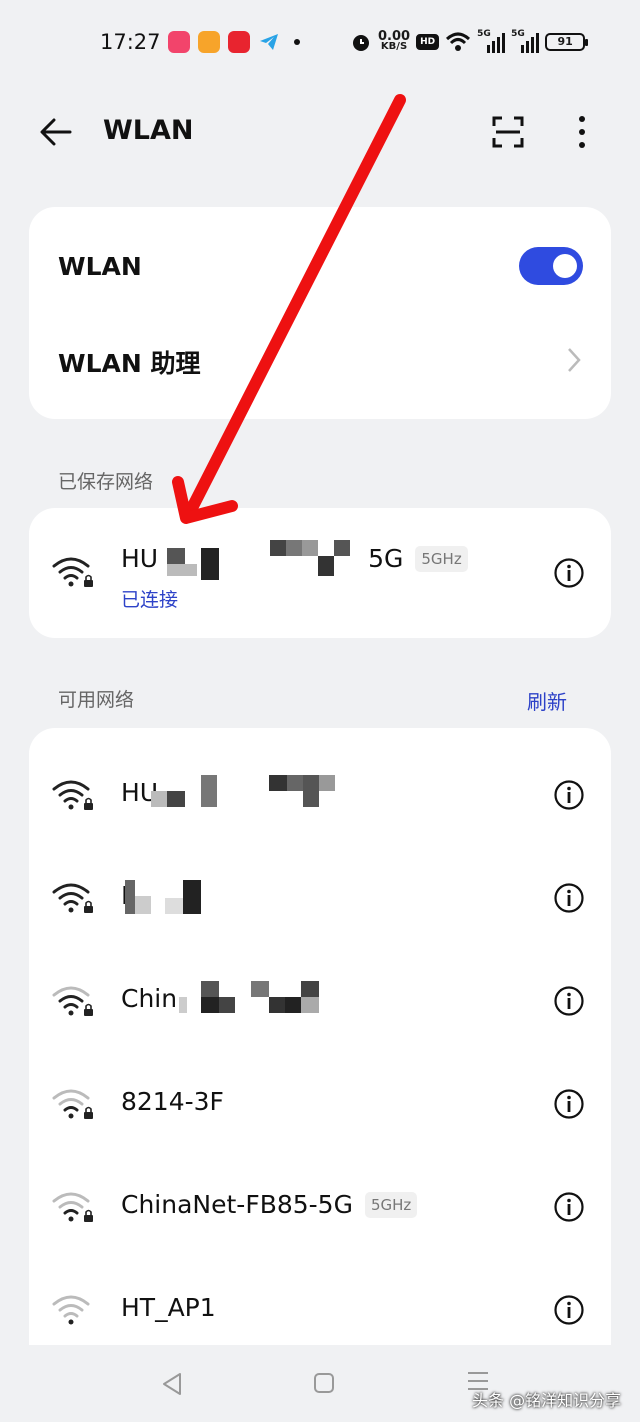  Describe the element at coordinates (361, 43) in the screenshot. I see `alarm-icon` at that location.